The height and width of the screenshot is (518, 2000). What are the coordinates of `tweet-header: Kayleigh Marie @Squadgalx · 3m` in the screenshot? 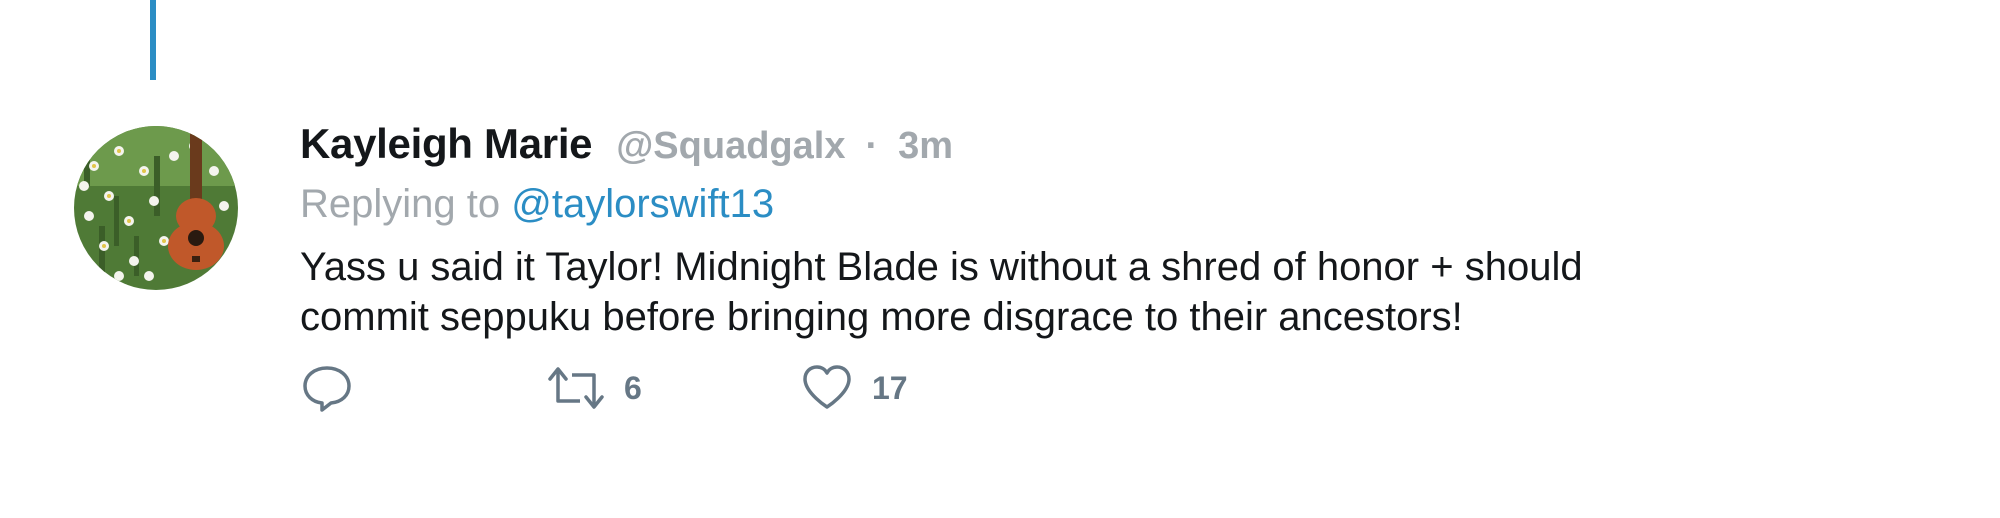 It's located at (1125, 148).